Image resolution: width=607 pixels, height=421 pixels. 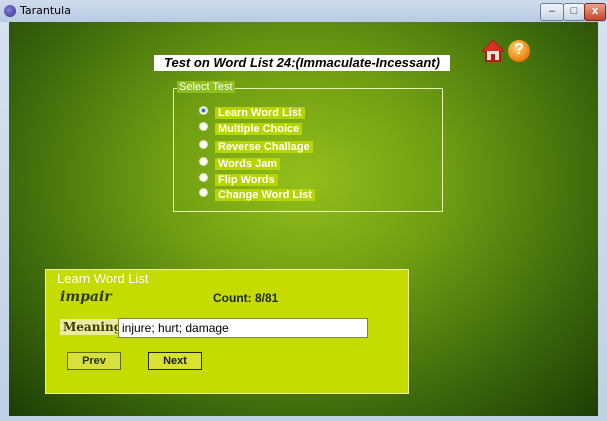 I want to click on prev-button: Prev, so click(x=94, y=361).